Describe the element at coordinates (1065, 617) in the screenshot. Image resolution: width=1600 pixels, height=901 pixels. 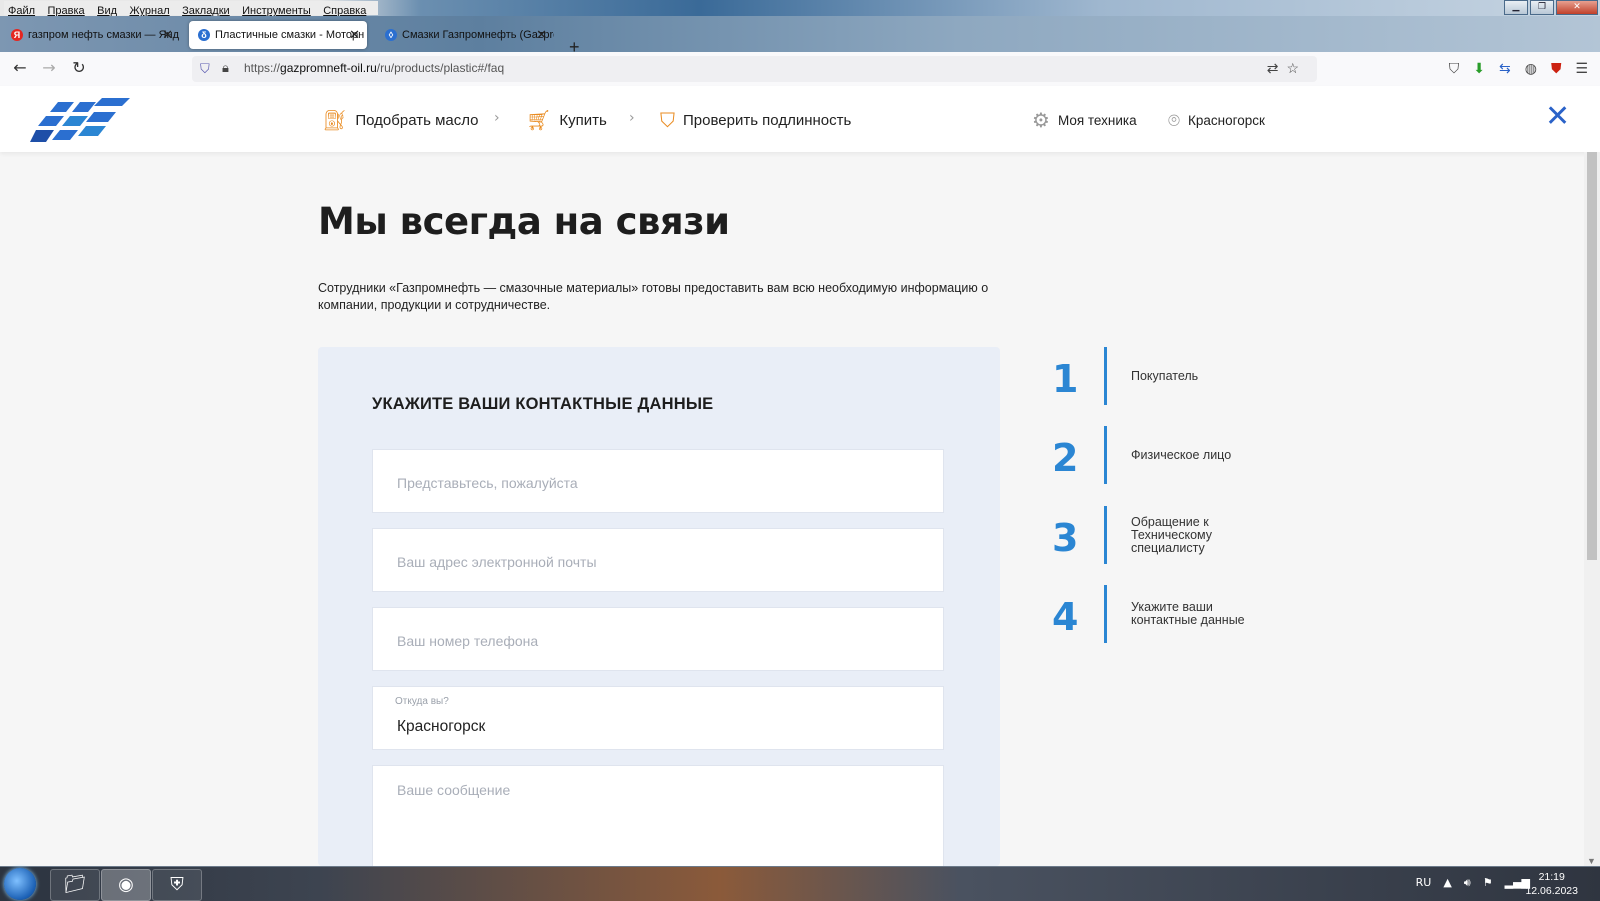
I see `step-number: 4` at that location.